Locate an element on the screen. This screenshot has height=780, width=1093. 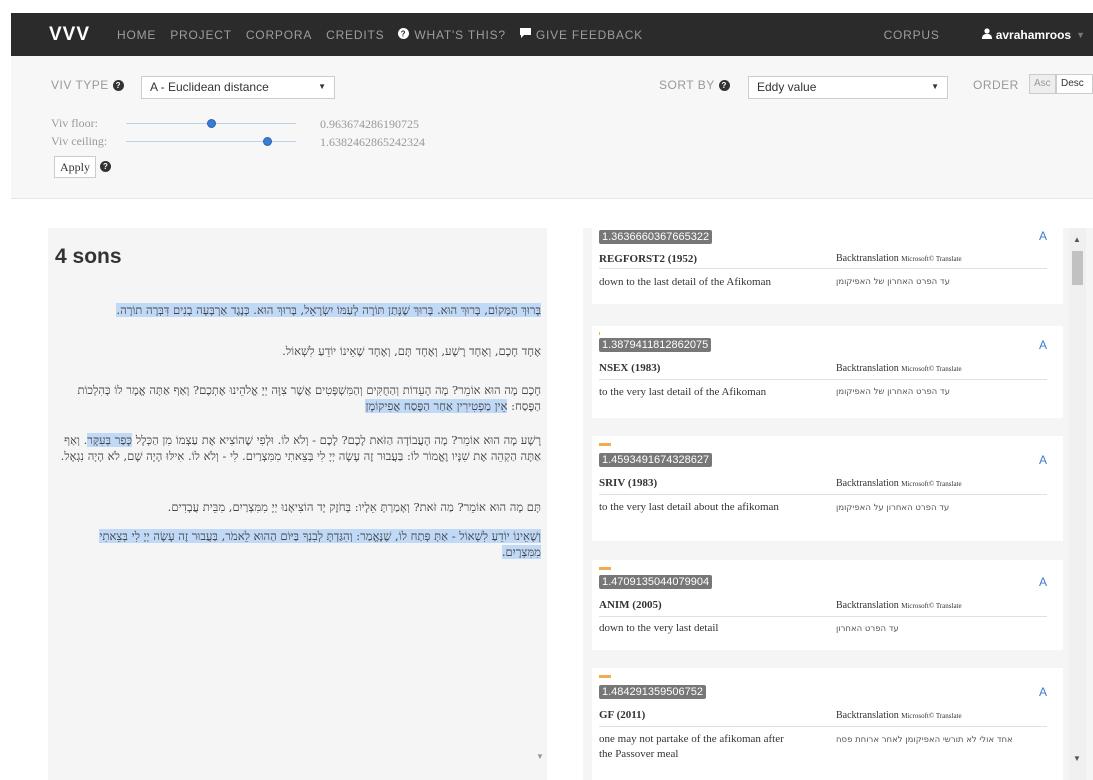
user-menu: avrahamroos ▼ is located at coordinates (1033, 34).